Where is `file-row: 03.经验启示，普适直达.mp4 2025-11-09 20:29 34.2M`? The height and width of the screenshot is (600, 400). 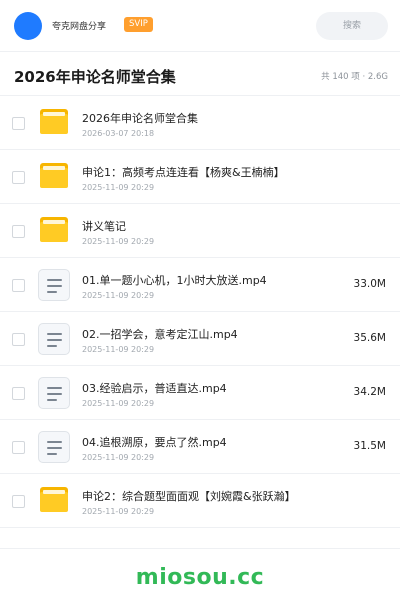 file-row: 03.经验启示，普适直达.mp4 2025-11-09 20:29 34.2M is located at coordinates (200, 393).